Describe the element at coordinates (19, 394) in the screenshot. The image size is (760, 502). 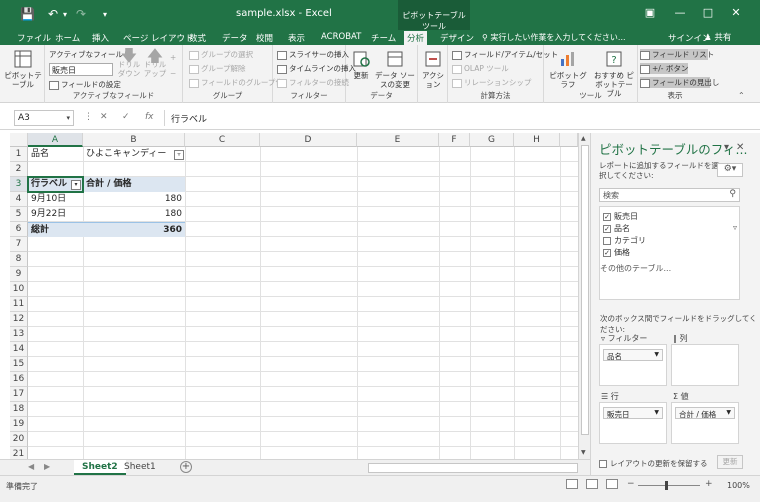
I see `row-header: 17` at that location.